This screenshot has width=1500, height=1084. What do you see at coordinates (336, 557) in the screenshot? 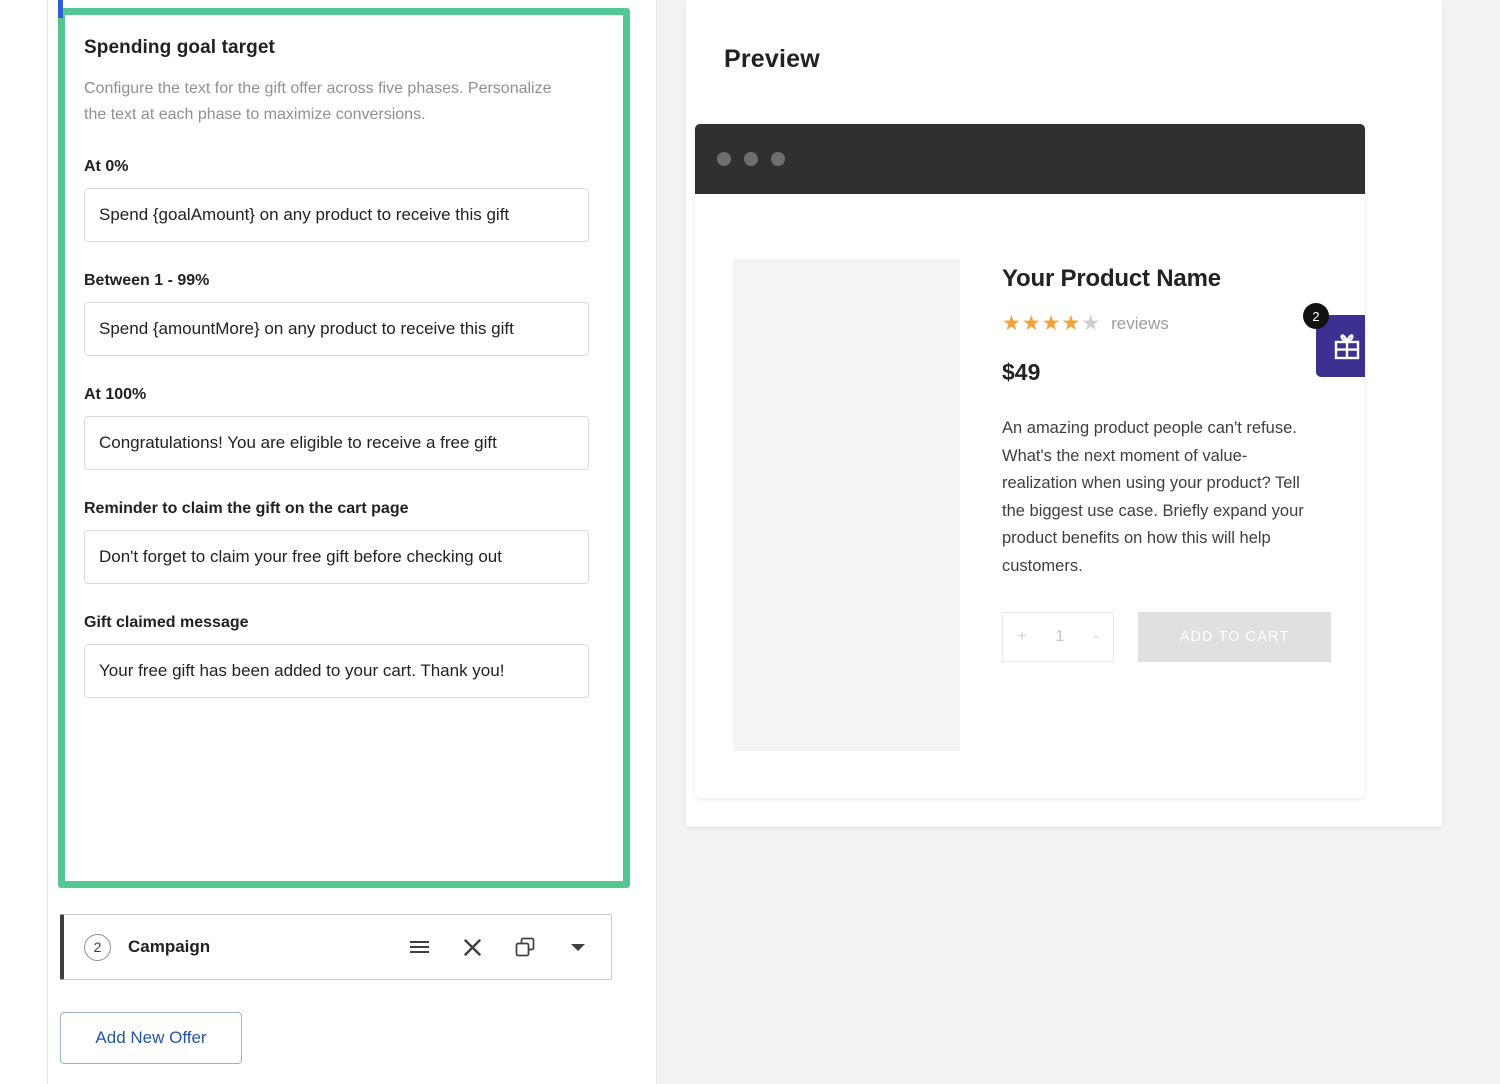
I see `cart-page-reminder-input` at bounding box center [336, 557].